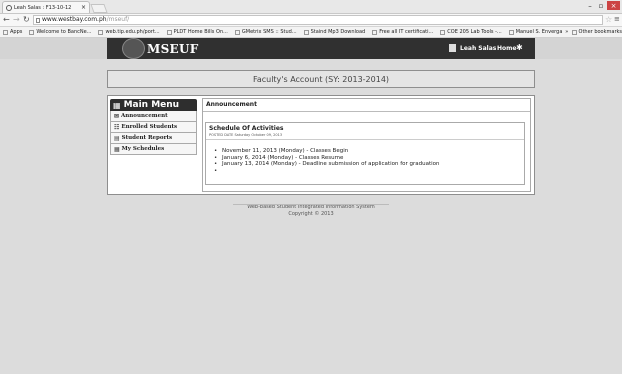  I want to click on menu-icon: ≡, so click(617, 19).